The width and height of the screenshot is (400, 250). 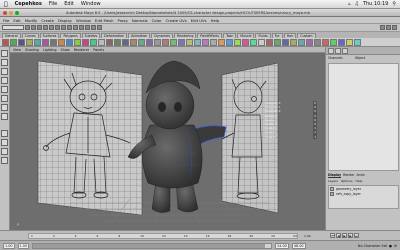 I want to click on bone-icon, so click(x=93, y=42).